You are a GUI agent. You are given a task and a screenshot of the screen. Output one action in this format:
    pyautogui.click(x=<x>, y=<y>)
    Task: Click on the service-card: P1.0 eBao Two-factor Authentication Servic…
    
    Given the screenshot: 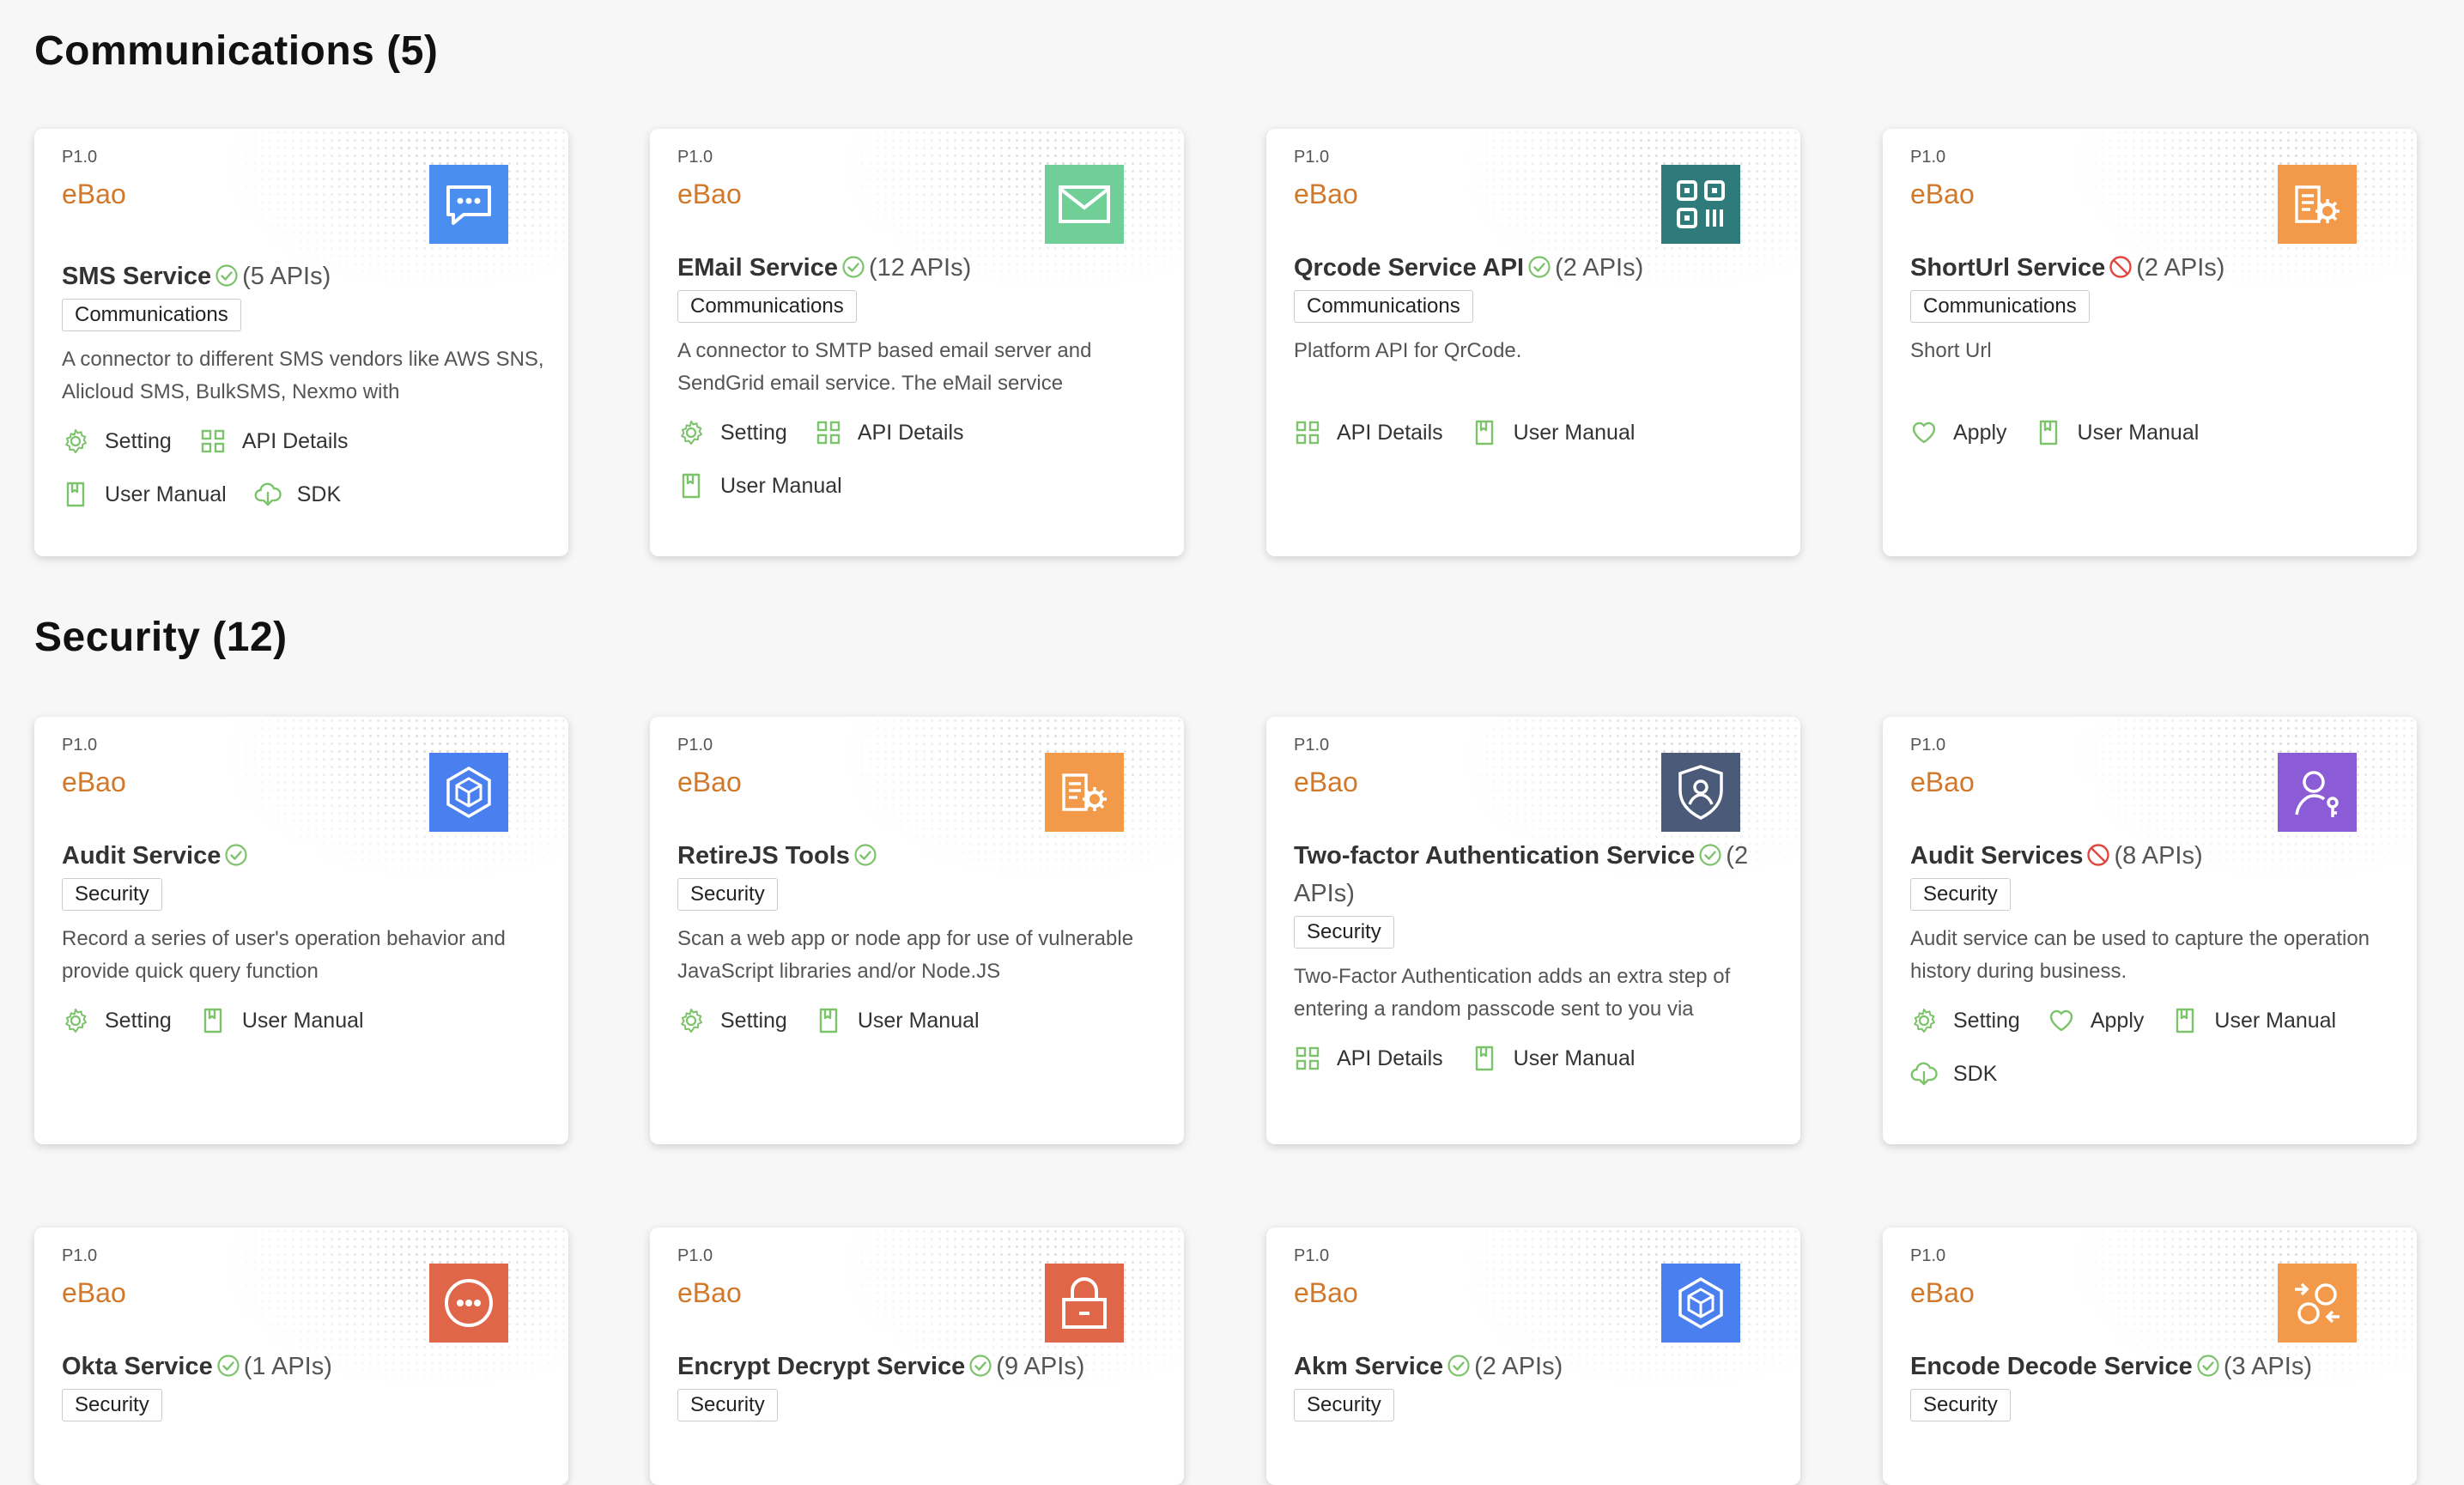 What is the action you would take?
    pyautogui.click(x=1533, y=931)
    